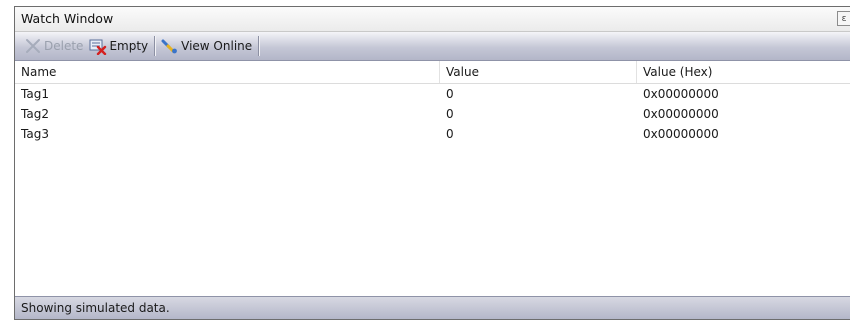 The height and width of the screenshot is (320, 850). Describe the element at coordinates (217, 46) in the screenshot. I see `view-online-label: View Online` at that location.